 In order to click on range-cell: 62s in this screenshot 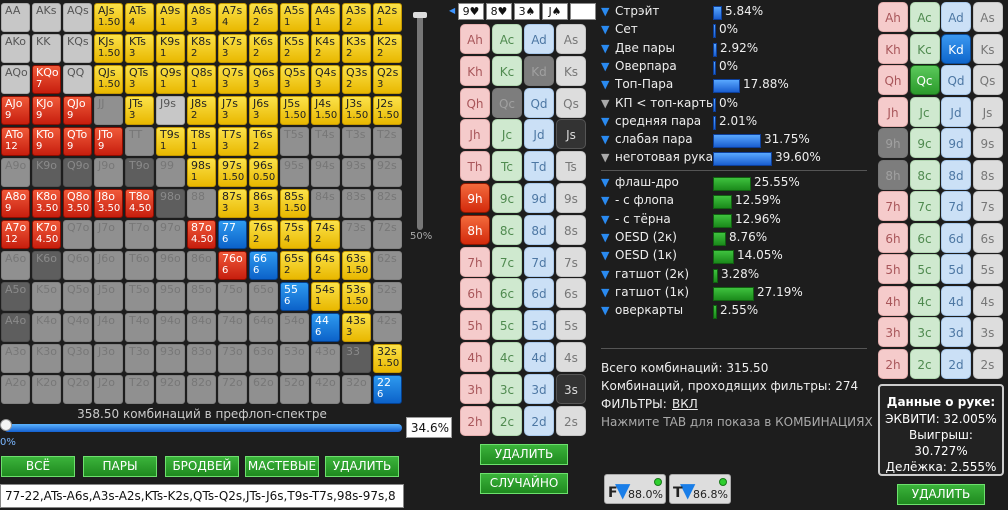, I will do `click(387, 265)`.